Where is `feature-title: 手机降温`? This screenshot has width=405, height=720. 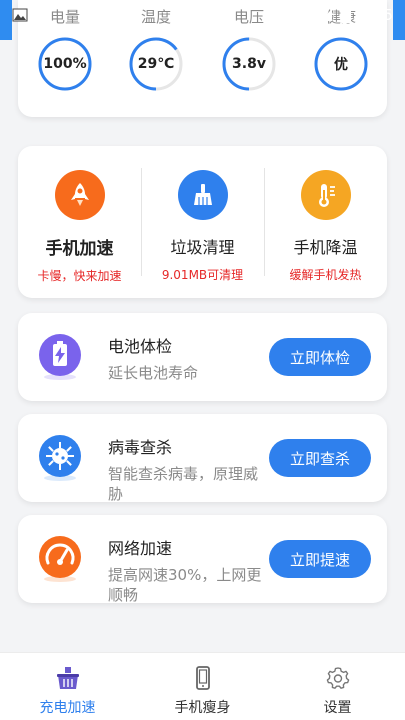 feature-title: 手机降温 is located at coordinates (325, 247).